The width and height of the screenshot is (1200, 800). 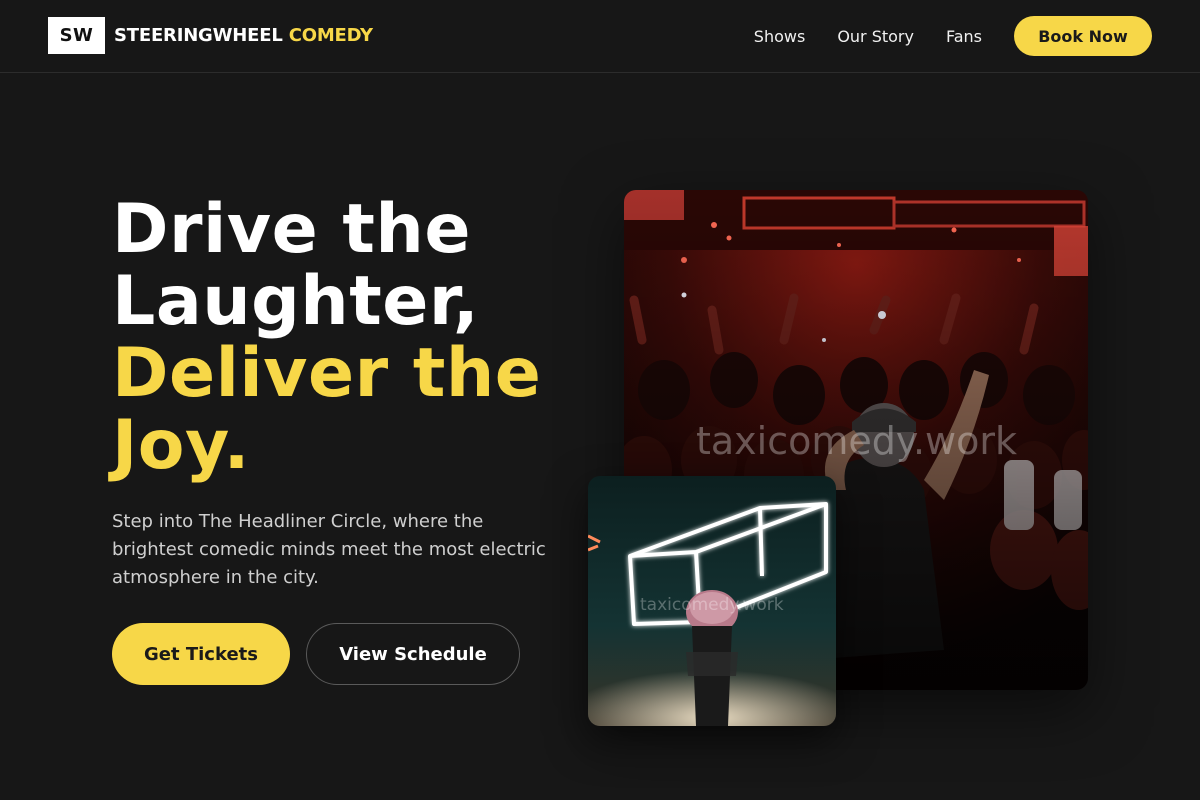 I want to click on nav-link-shows: Shows, so click(x=780, y=36).